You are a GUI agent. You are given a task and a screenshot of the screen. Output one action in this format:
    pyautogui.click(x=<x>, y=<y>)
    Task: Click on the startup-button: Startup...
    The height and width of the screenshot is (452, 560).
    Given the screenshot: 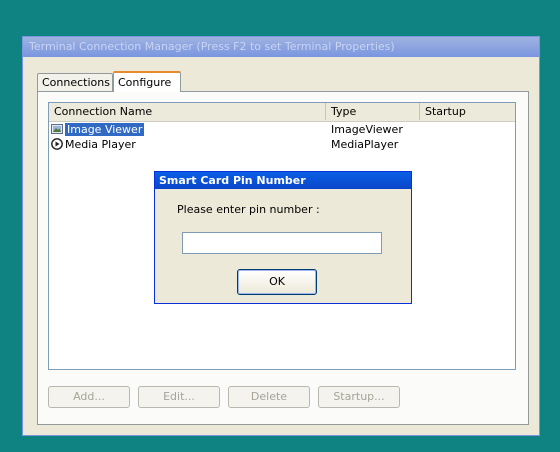 What is the action you would take?
    pyautogui.click(x=359, y=397)
    